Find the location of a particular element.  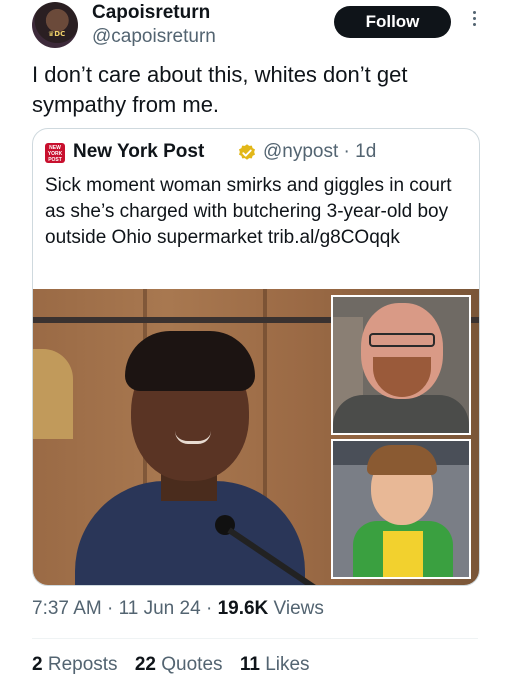

tweet-date: 11 Jun 24 is located at coordinates (160, 608).